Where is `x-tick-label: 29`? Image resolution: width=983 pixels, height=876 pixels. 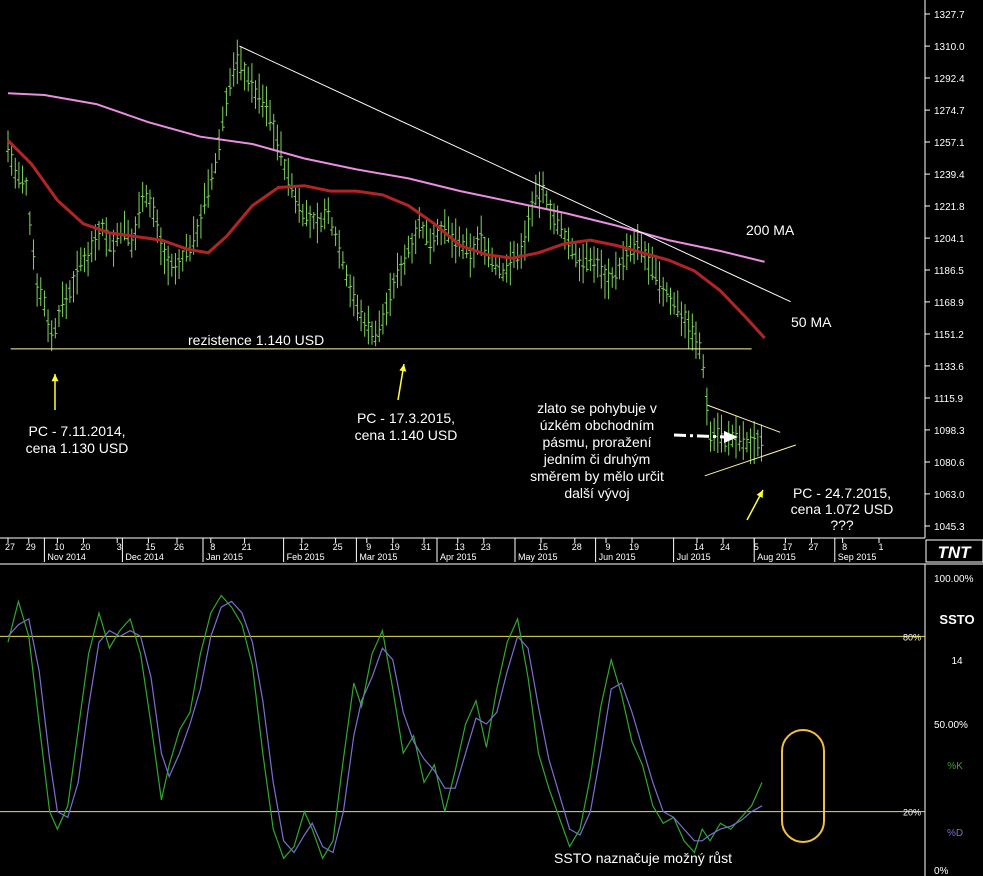
x-tick-label: 29 is located at coordinates (31, 547).